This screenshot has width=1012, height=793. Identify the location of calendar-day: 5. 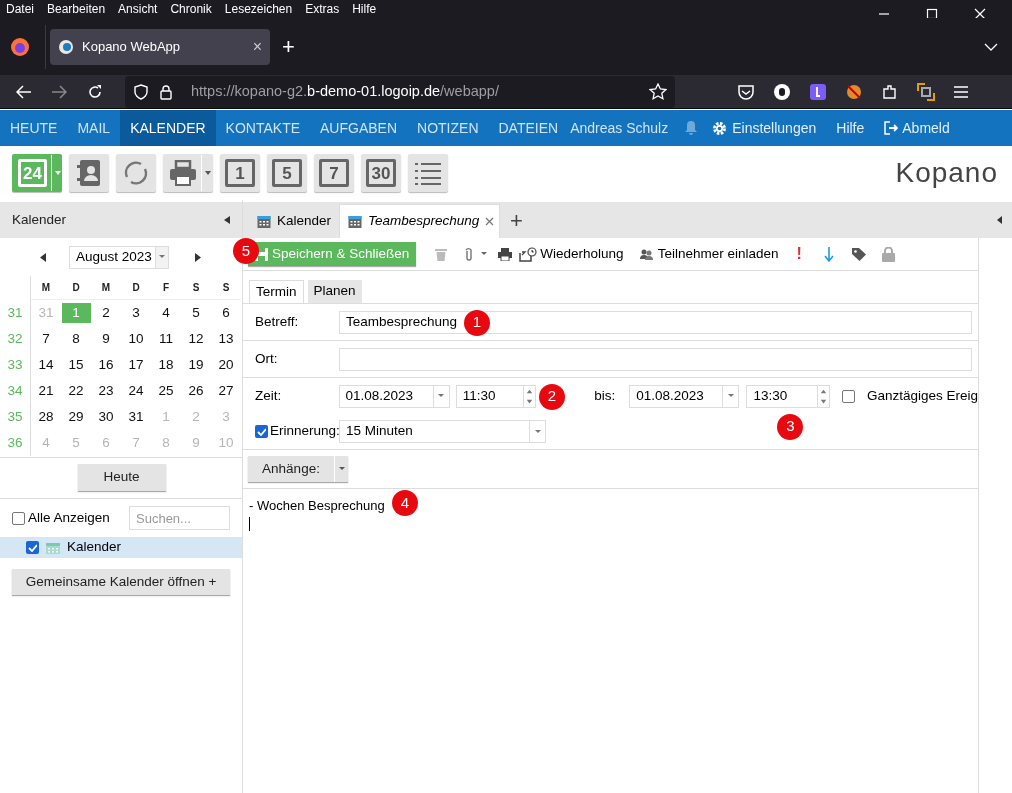
(196, 313).